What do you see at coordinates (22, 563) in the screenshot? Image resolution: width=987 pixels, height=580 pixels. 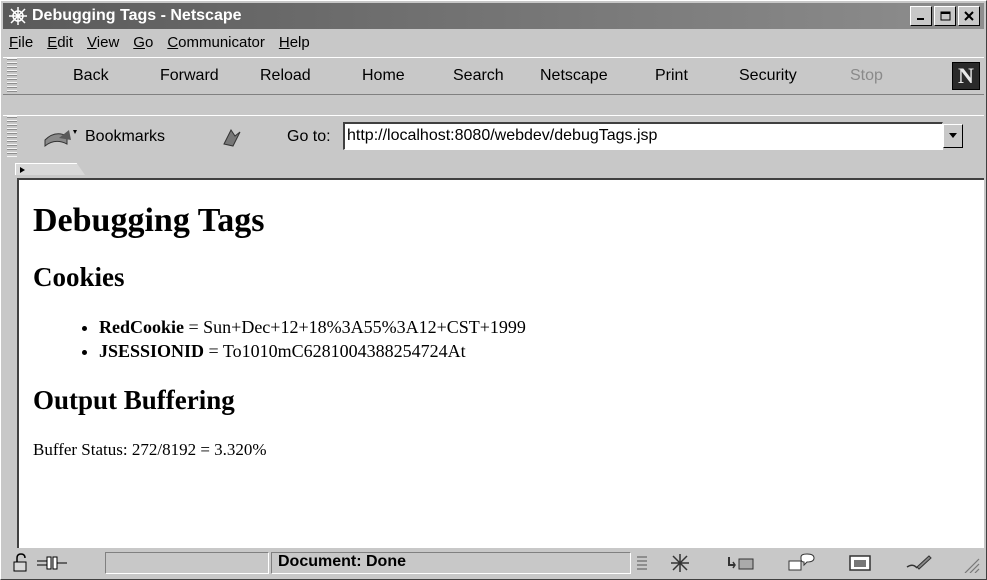 I see `lock-icon` at bounding box center [22, 563].